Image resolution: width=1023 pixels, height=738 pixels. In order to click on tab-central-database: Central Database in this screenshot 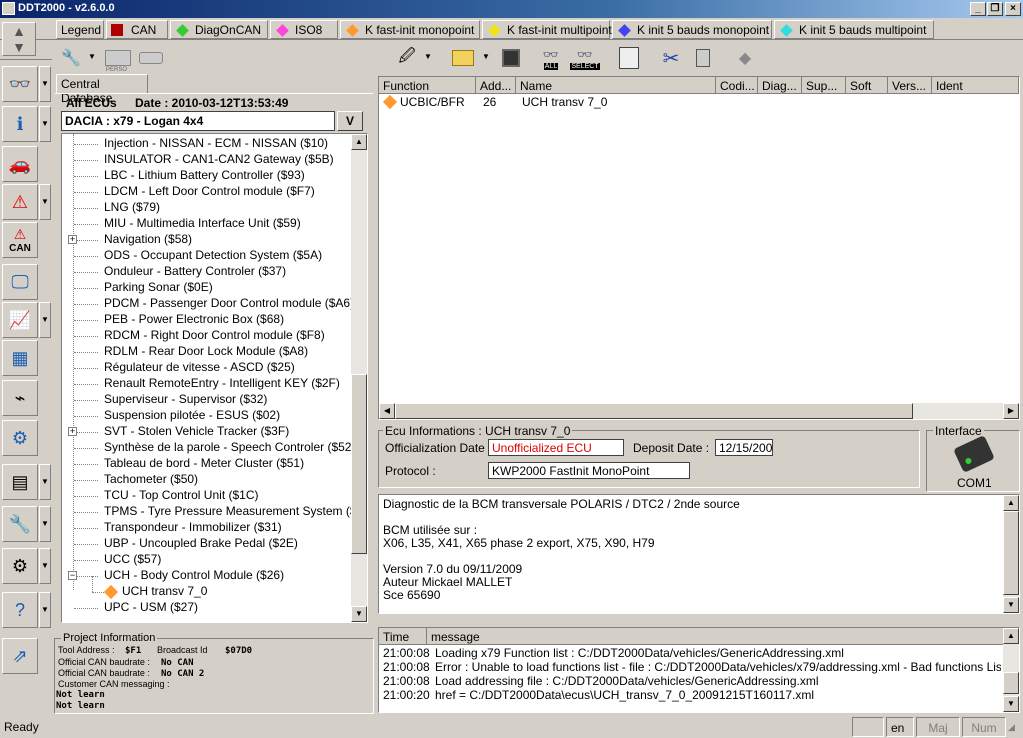, I will do `click(102, 89)`.